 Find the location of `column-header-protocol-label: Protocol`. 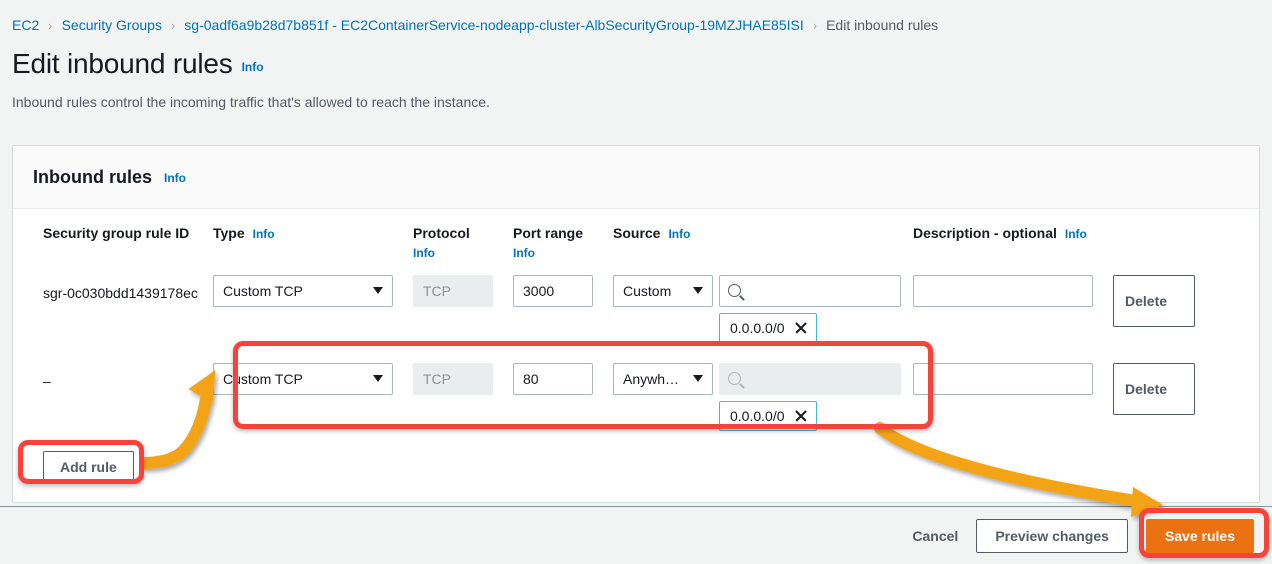

column-header-protocol-label: Protocol is located at coordinates (441, 233).